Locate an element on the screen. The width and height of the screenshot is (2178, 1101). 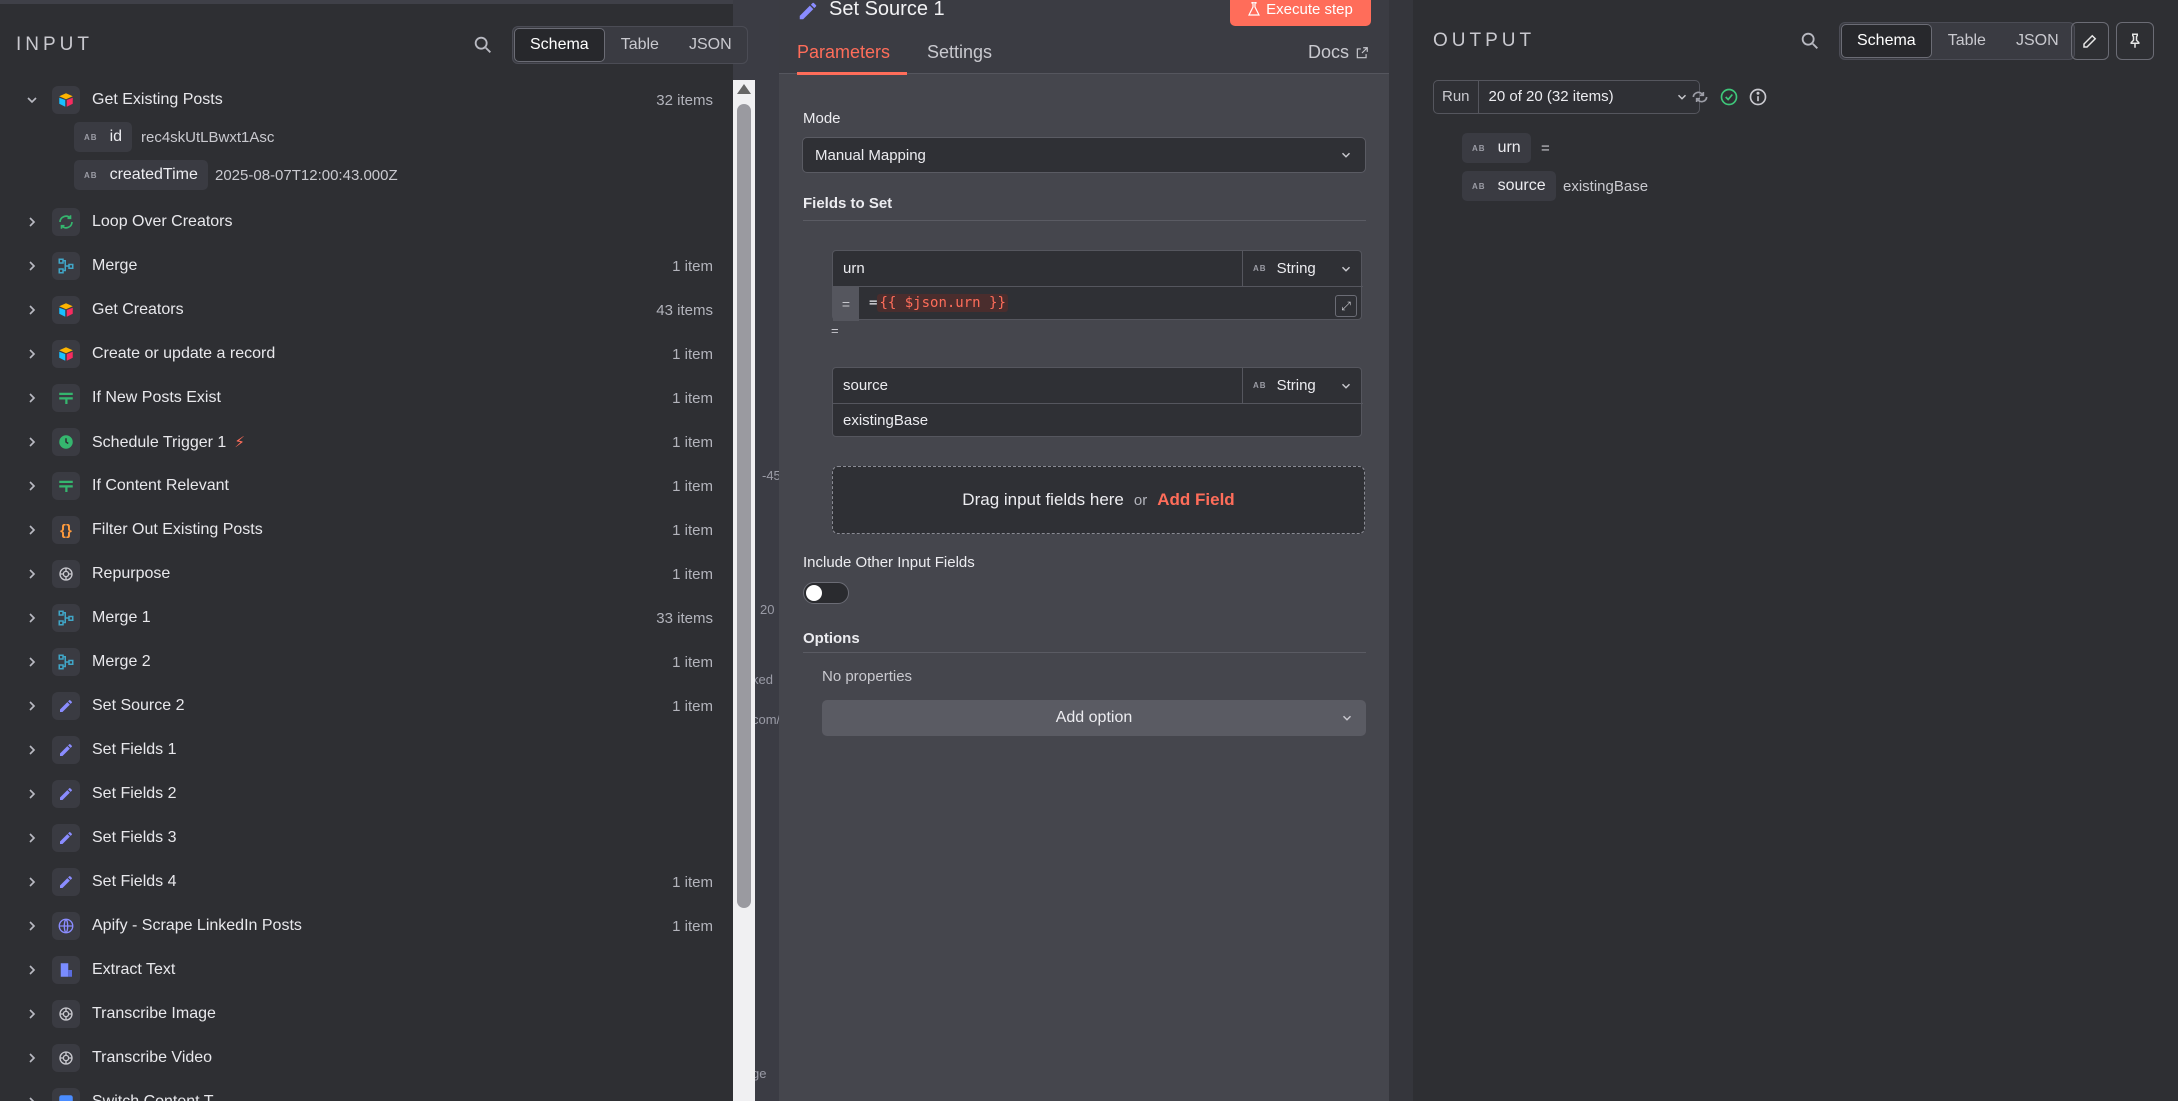
run-select: 20 of 20 (32 items) is located at coordinates (1589, 97).